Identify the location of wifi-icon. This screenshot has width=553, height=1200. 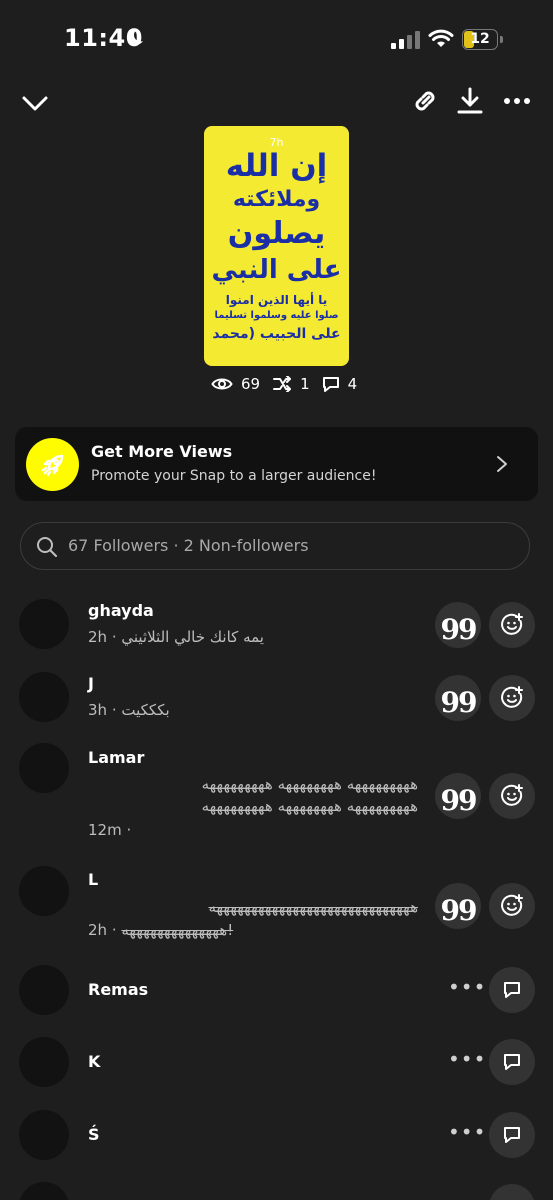
(441, 38).